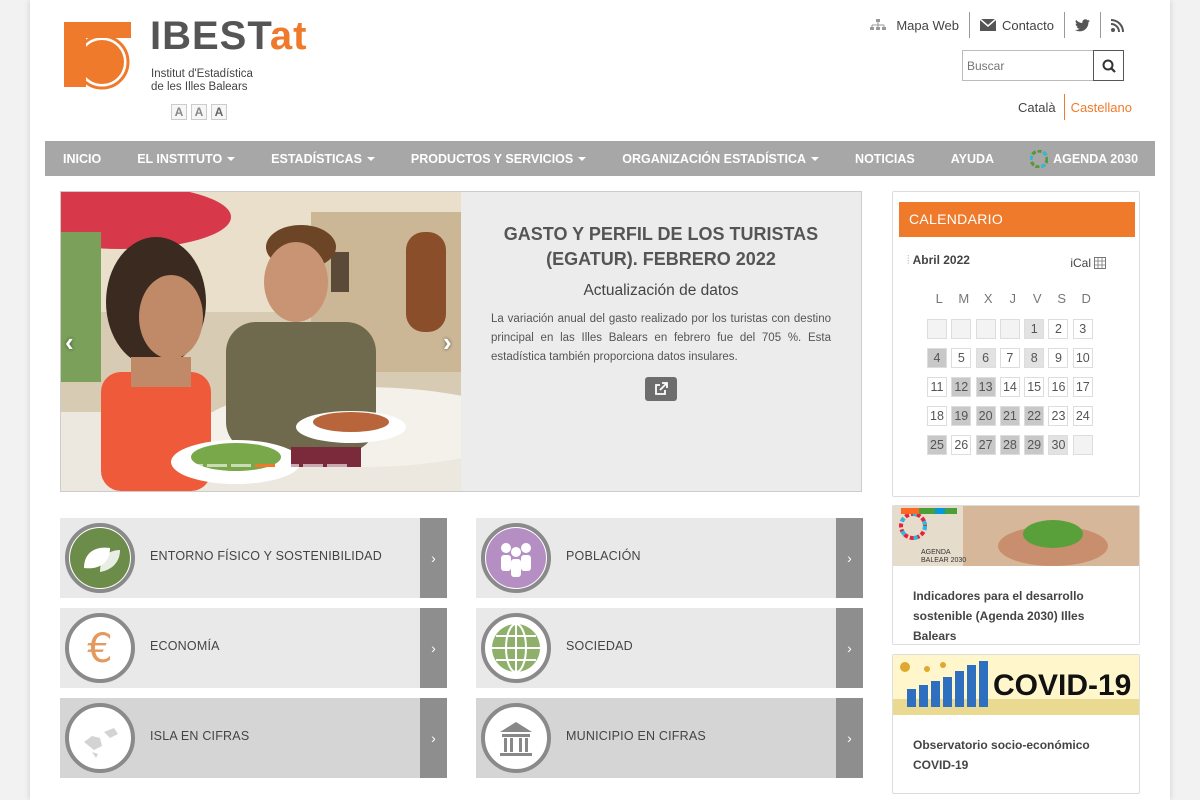 This screenshot has height=800, width=1200. Describe the element at coordinates (200, 736) in the screenshot. I see `category-label: ISLA EN CIFRAS` at that location.